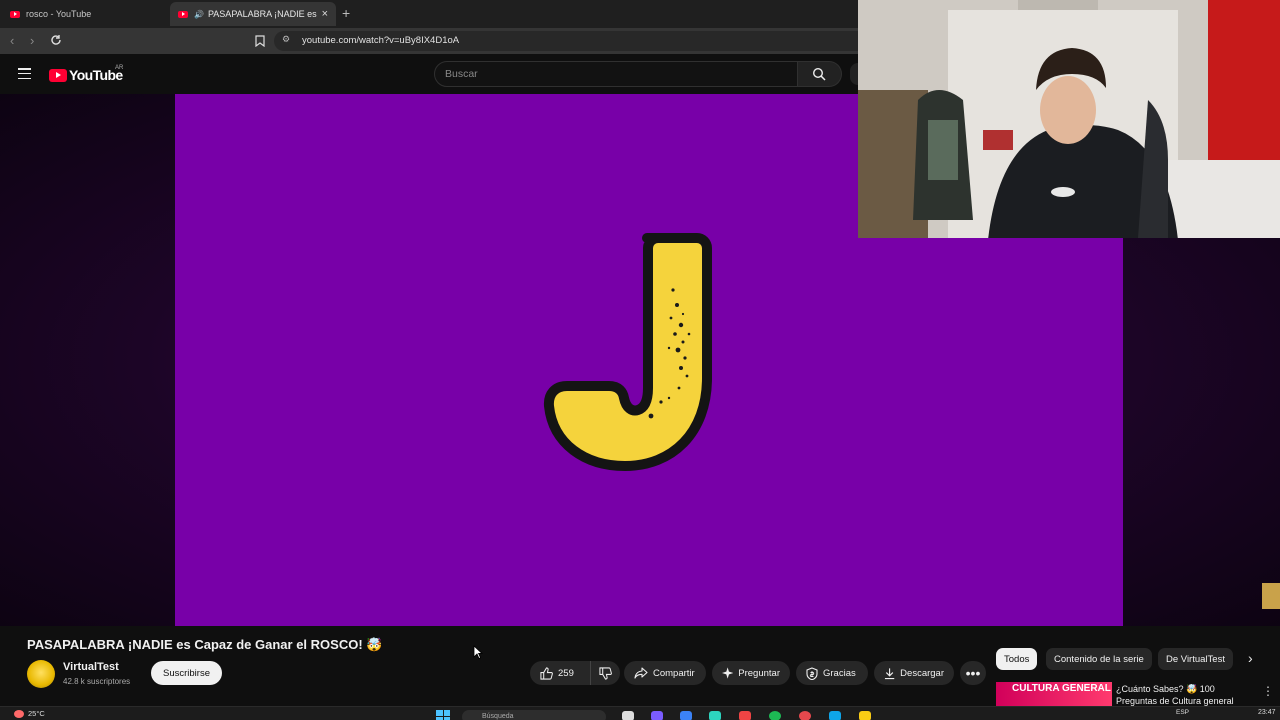 Image resolution: width=1280 pixels, height=720 pixels. What do you see at coordinates (119, 68) in the screenshot?
I see `region-code: AR` at bounding box center [119, 68].